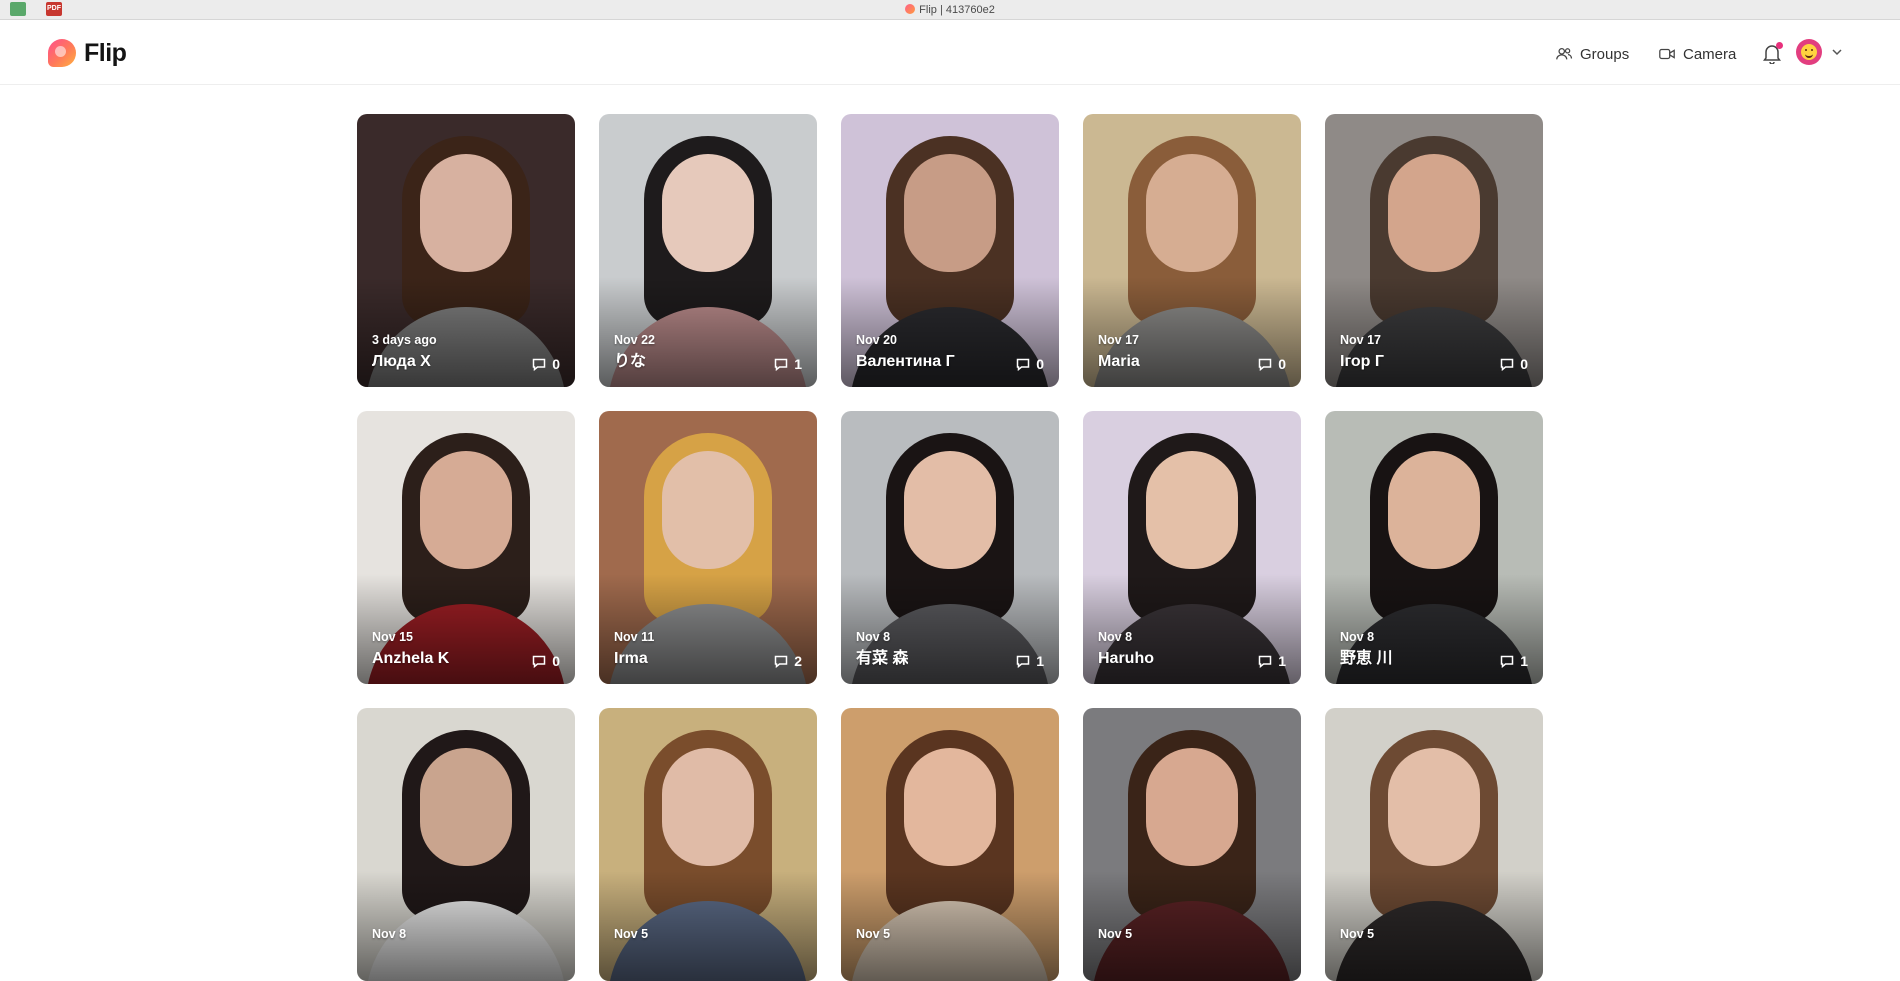 This screenshot has width=1900, height=981. What do you see at coordinates (1837, 52) in the screenshot?
I see `chevron-down-icon` at bounding box center [1837, 52].